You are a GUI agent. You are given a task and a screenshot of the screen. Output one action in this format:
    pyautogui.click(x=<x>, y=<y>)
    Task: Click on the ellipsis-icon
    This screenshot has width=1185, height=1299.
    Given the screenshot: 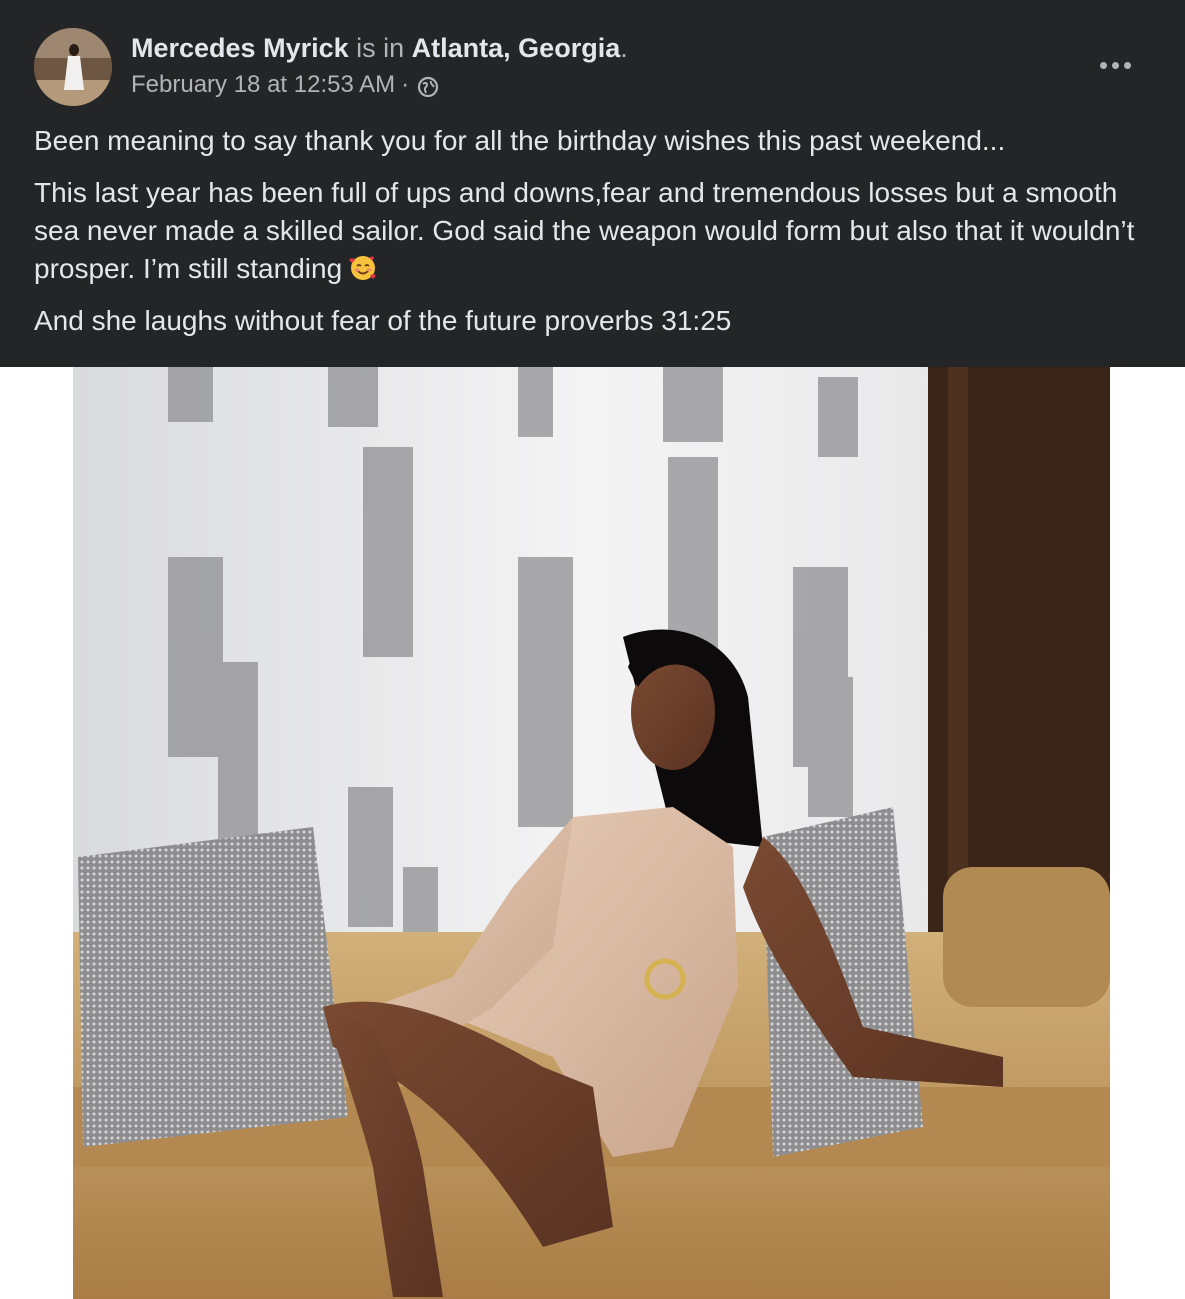 What is the action you would take?
    pyautogui.click(x=1103, y=65)
    